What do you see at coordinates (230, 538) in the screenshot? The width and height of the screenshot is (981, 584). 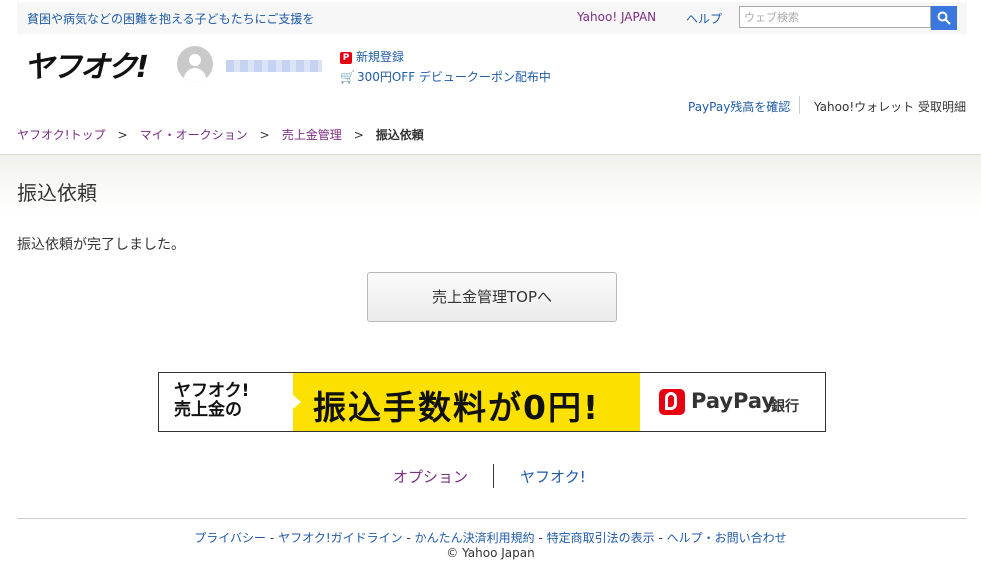 I see `footer-privacy-link: プライバシー` at bounding box center [230, 538].